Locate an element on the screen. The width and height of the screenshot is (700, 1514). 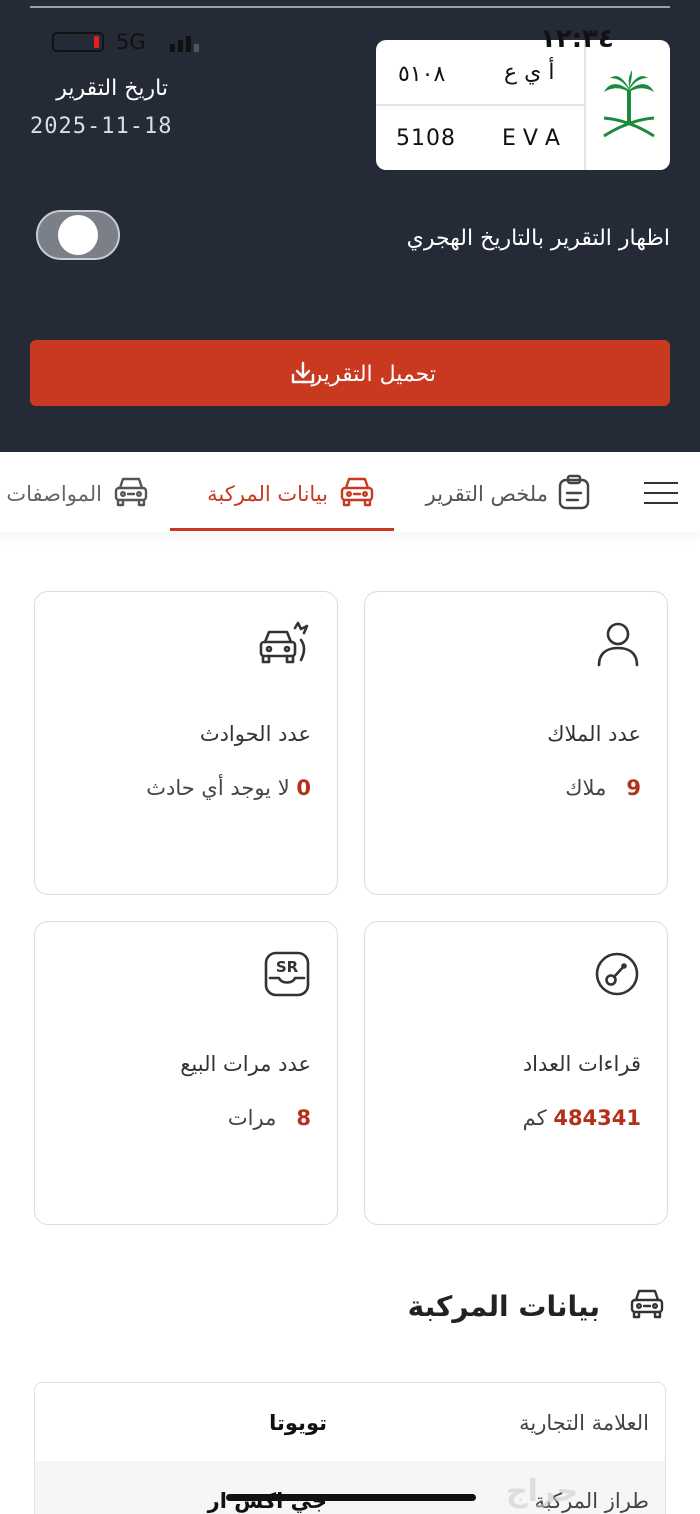
home-indicator is located at coordinates (351, 1497).